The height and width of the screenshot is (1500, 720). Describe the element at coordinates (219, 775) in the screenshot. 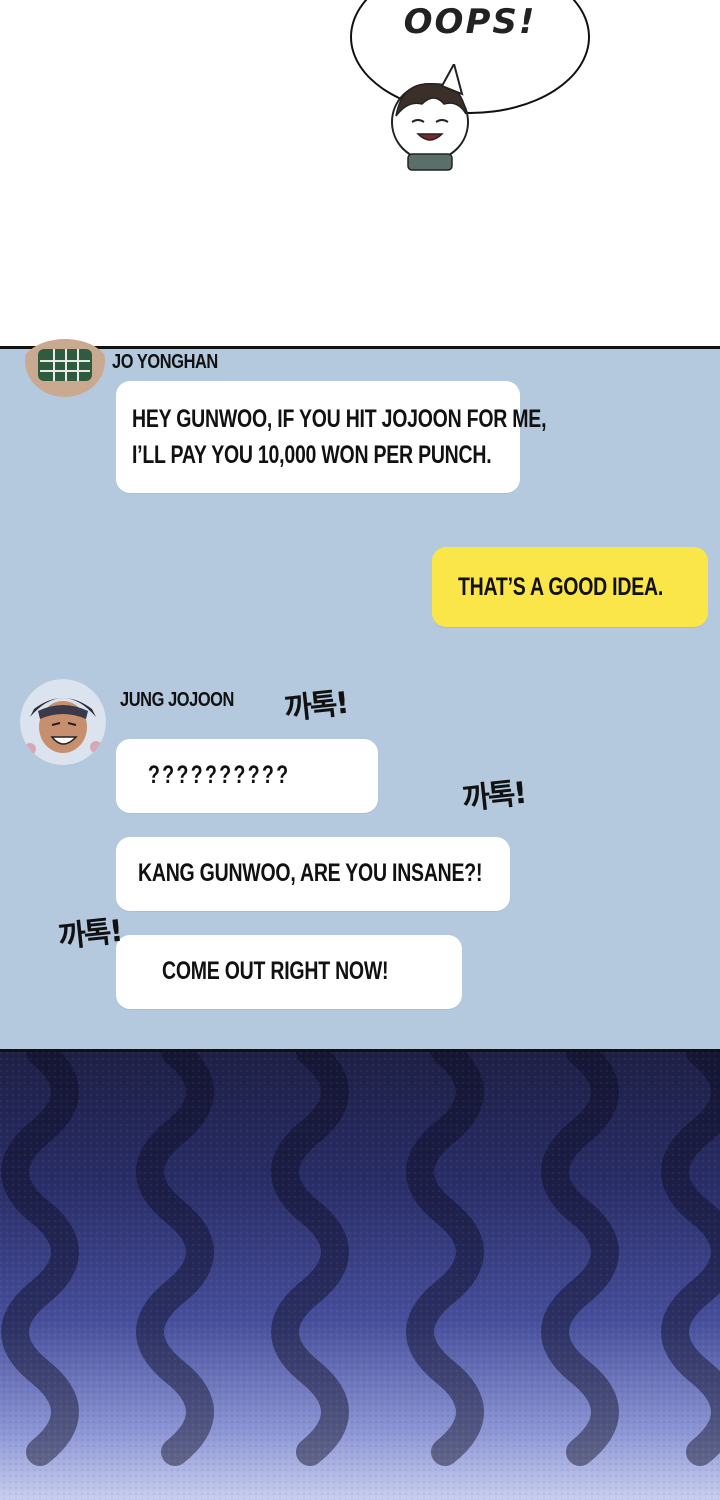

I see `message-line: ??????????` at that location.